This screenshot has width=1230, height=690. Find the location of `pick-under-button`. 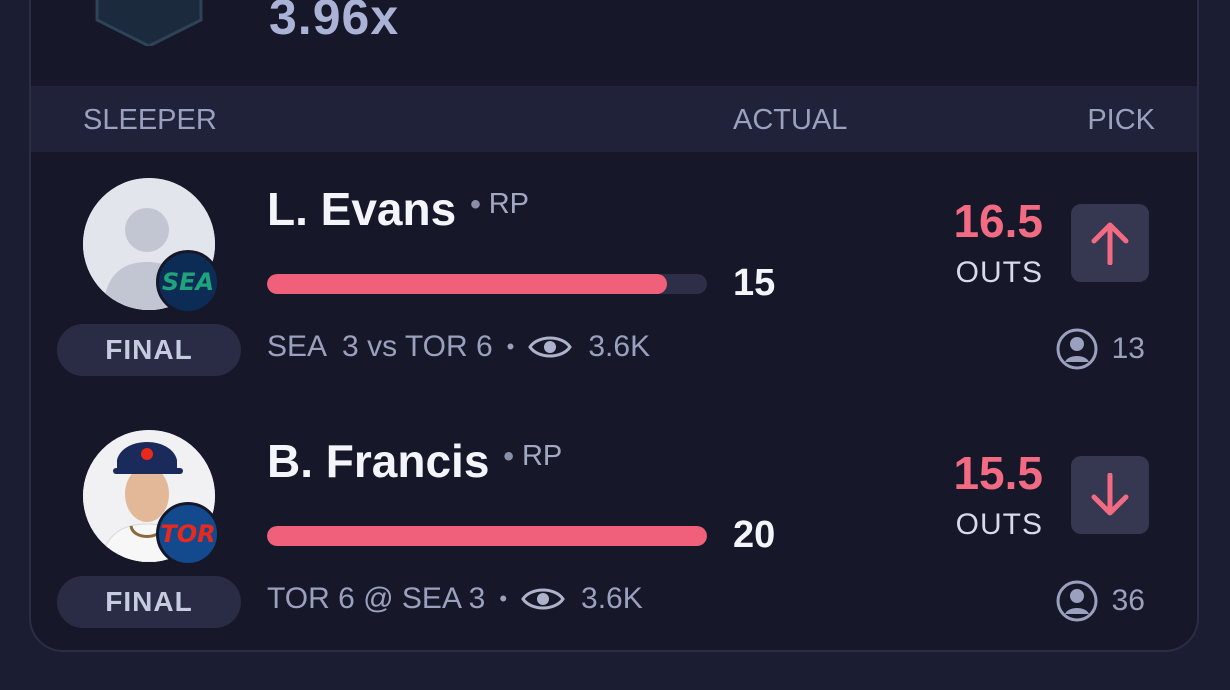

pick-under-button is located at coordinates (1110, 495).